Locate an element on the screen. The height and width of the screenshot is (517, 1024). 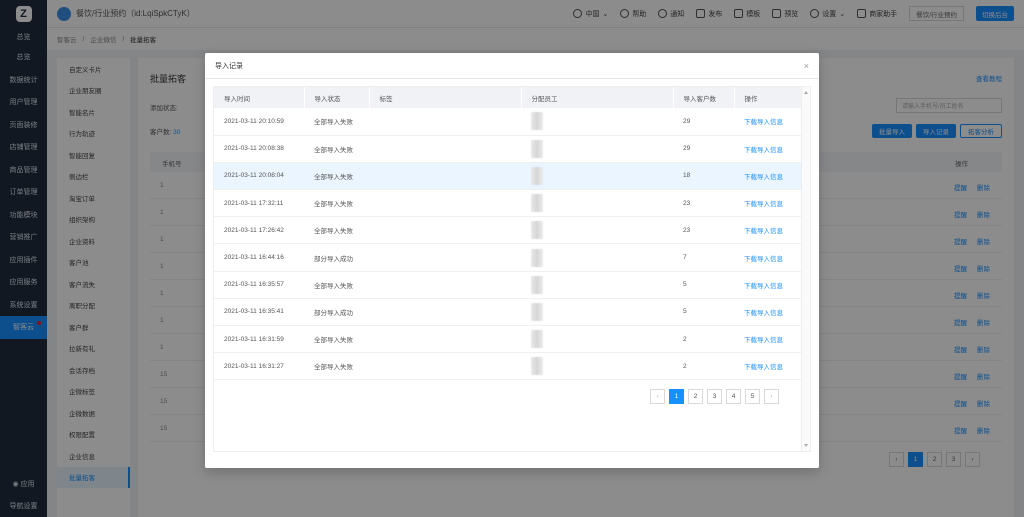
table-header-row: 导入时间 导入状态 标签 分配员工 导入客户数 操作 is located at coordinates (508, 97).